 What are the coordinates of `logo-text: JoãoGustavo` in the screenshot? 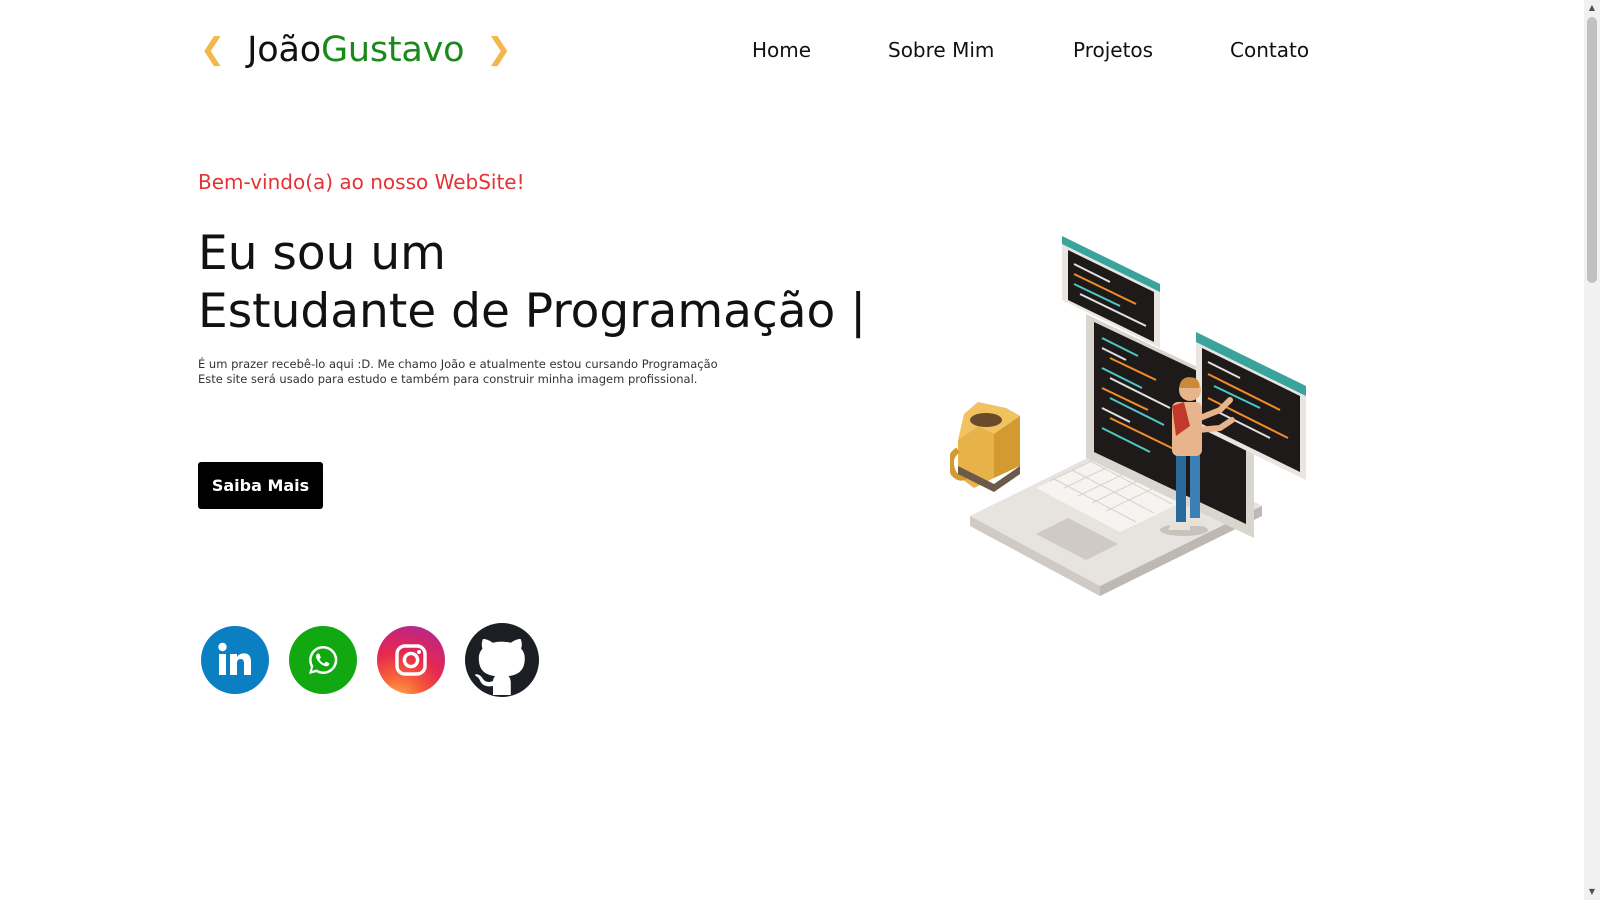 It's located at (355, 50).